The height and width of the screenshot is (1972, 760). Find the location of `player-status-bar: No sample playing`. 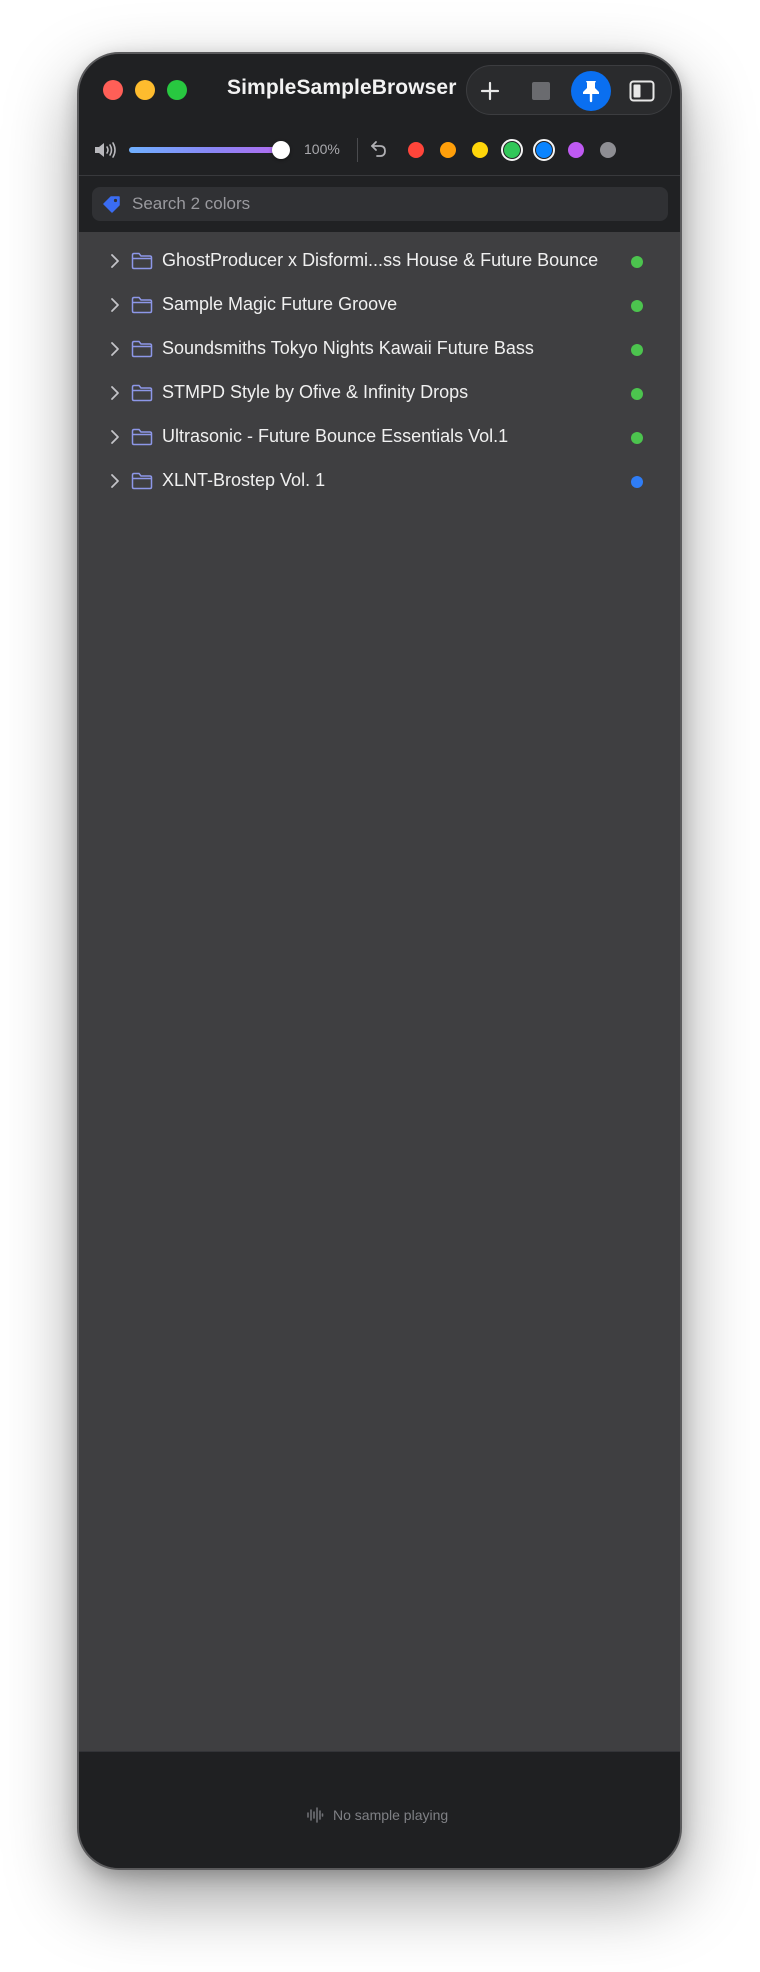

player-status-bar: No sample playing is located at coordinates (379, 1809).